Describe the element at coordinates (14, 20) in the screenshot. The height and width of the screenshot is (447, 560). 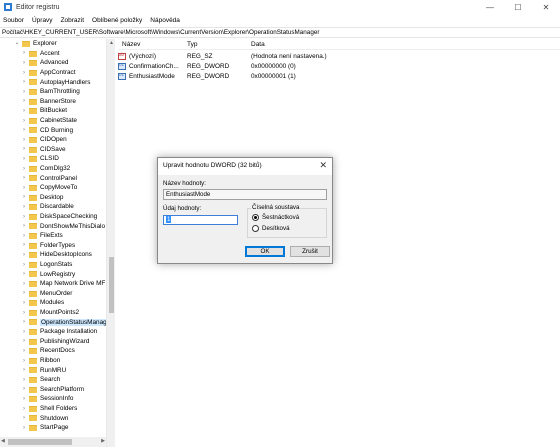
I see `menu-file: Soubor` at that location.